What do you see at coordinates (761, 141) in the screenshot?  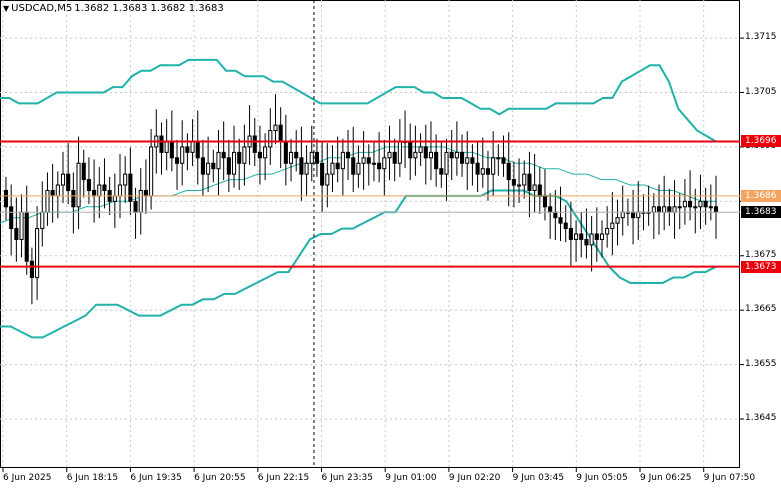 I see `level-price-tag: 1.3696` at bounding box center [761, 141].